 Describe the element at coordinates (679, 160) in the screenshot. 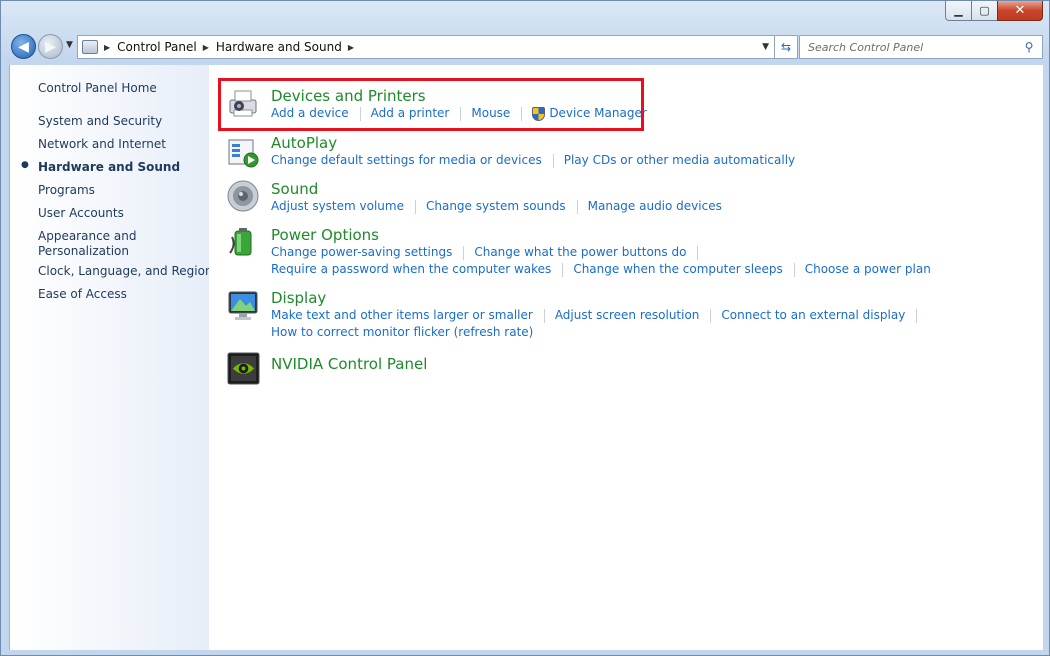

I see `play-cds-automatically-link: Play CDs or other media automatically` at that location.